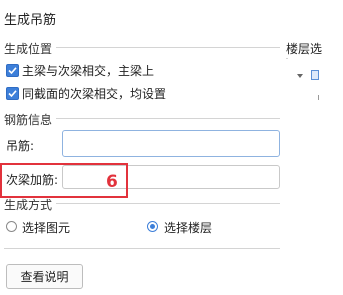  Describe the element at coordinates (88, 71) in the screenshot. I see `option-label: 主梁与次梁相交，主梁上` at that location.